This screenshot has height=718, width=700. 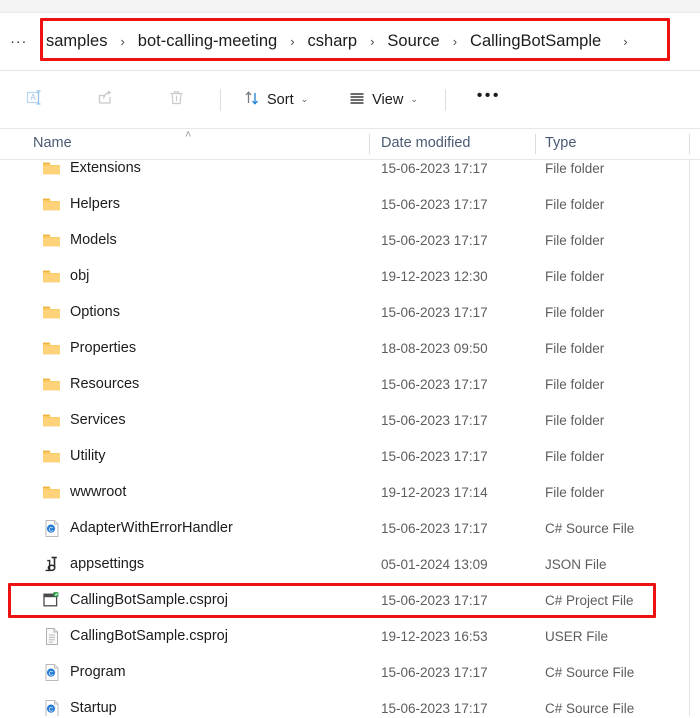 I want to click on cell-name: wwwroot, so click(x=84, y=492).